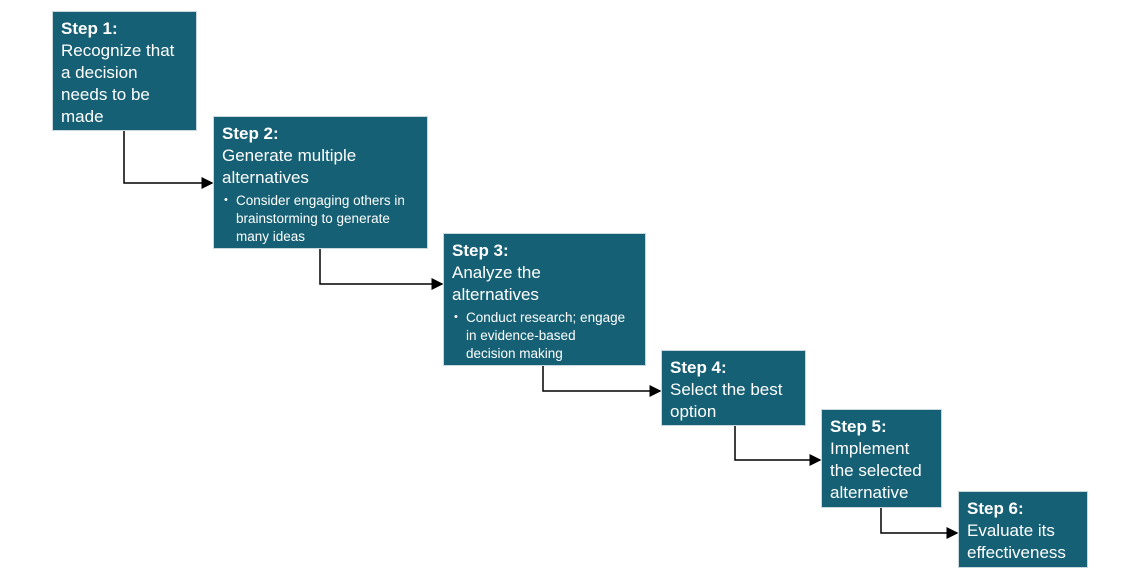  What do you see at coordinates (289, 166) in the screenshot?
I see `step-text: Generate multiple alternatives` at bounding box center [289, 166].